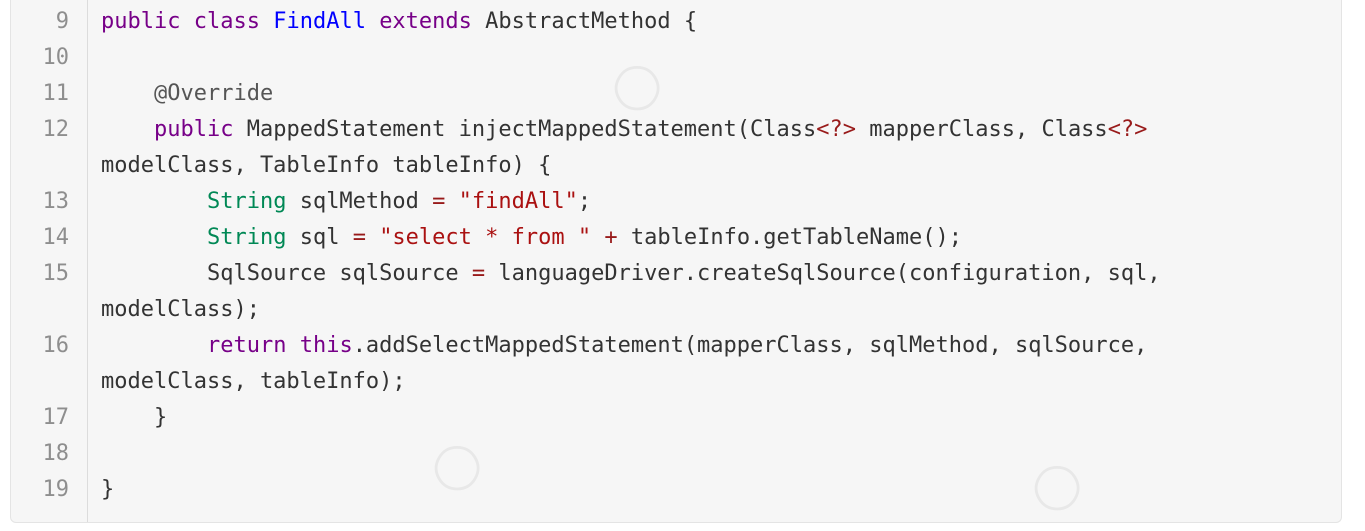 This screenshot has width=1365, height=531. Describe the element at coordinates (56, 273) in the screenshot. I see `line-number: 15` at that location.